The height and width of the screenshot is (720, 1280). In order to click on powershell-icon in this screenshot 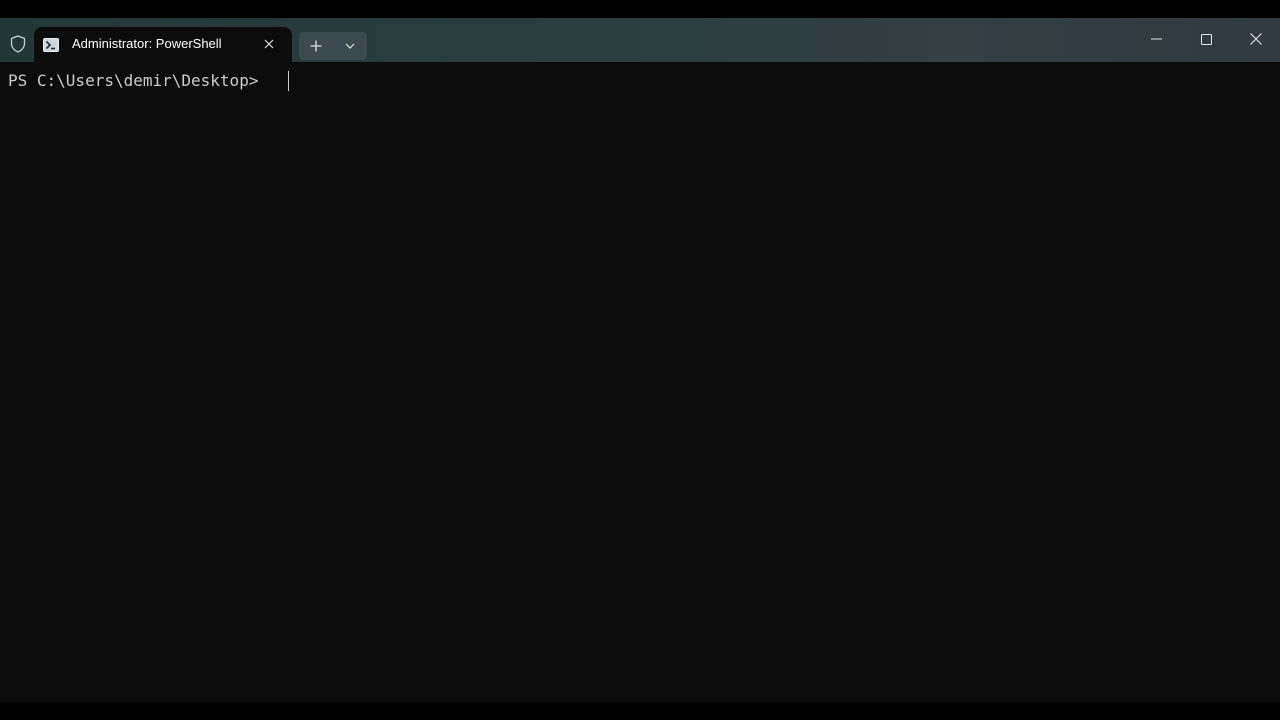, I will do `click(51, 44)`.